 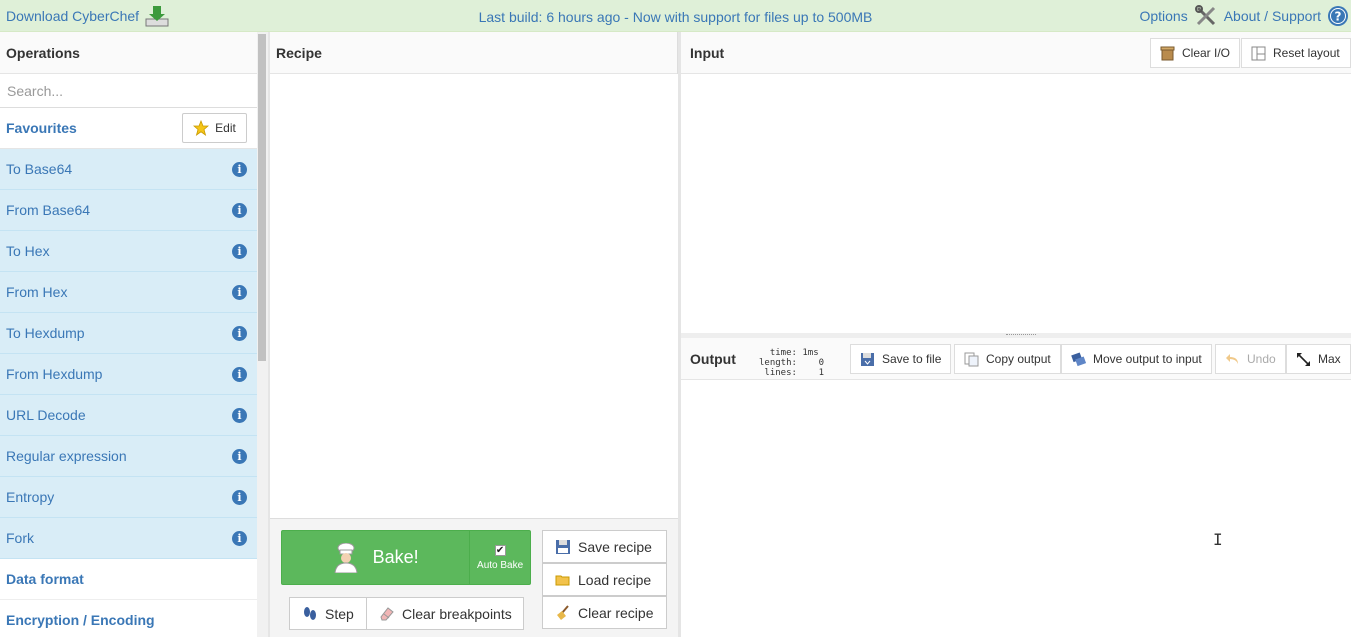 I want to click on clear-breakpoints-button: Clear breakpoints, so click(x=445, y=613).